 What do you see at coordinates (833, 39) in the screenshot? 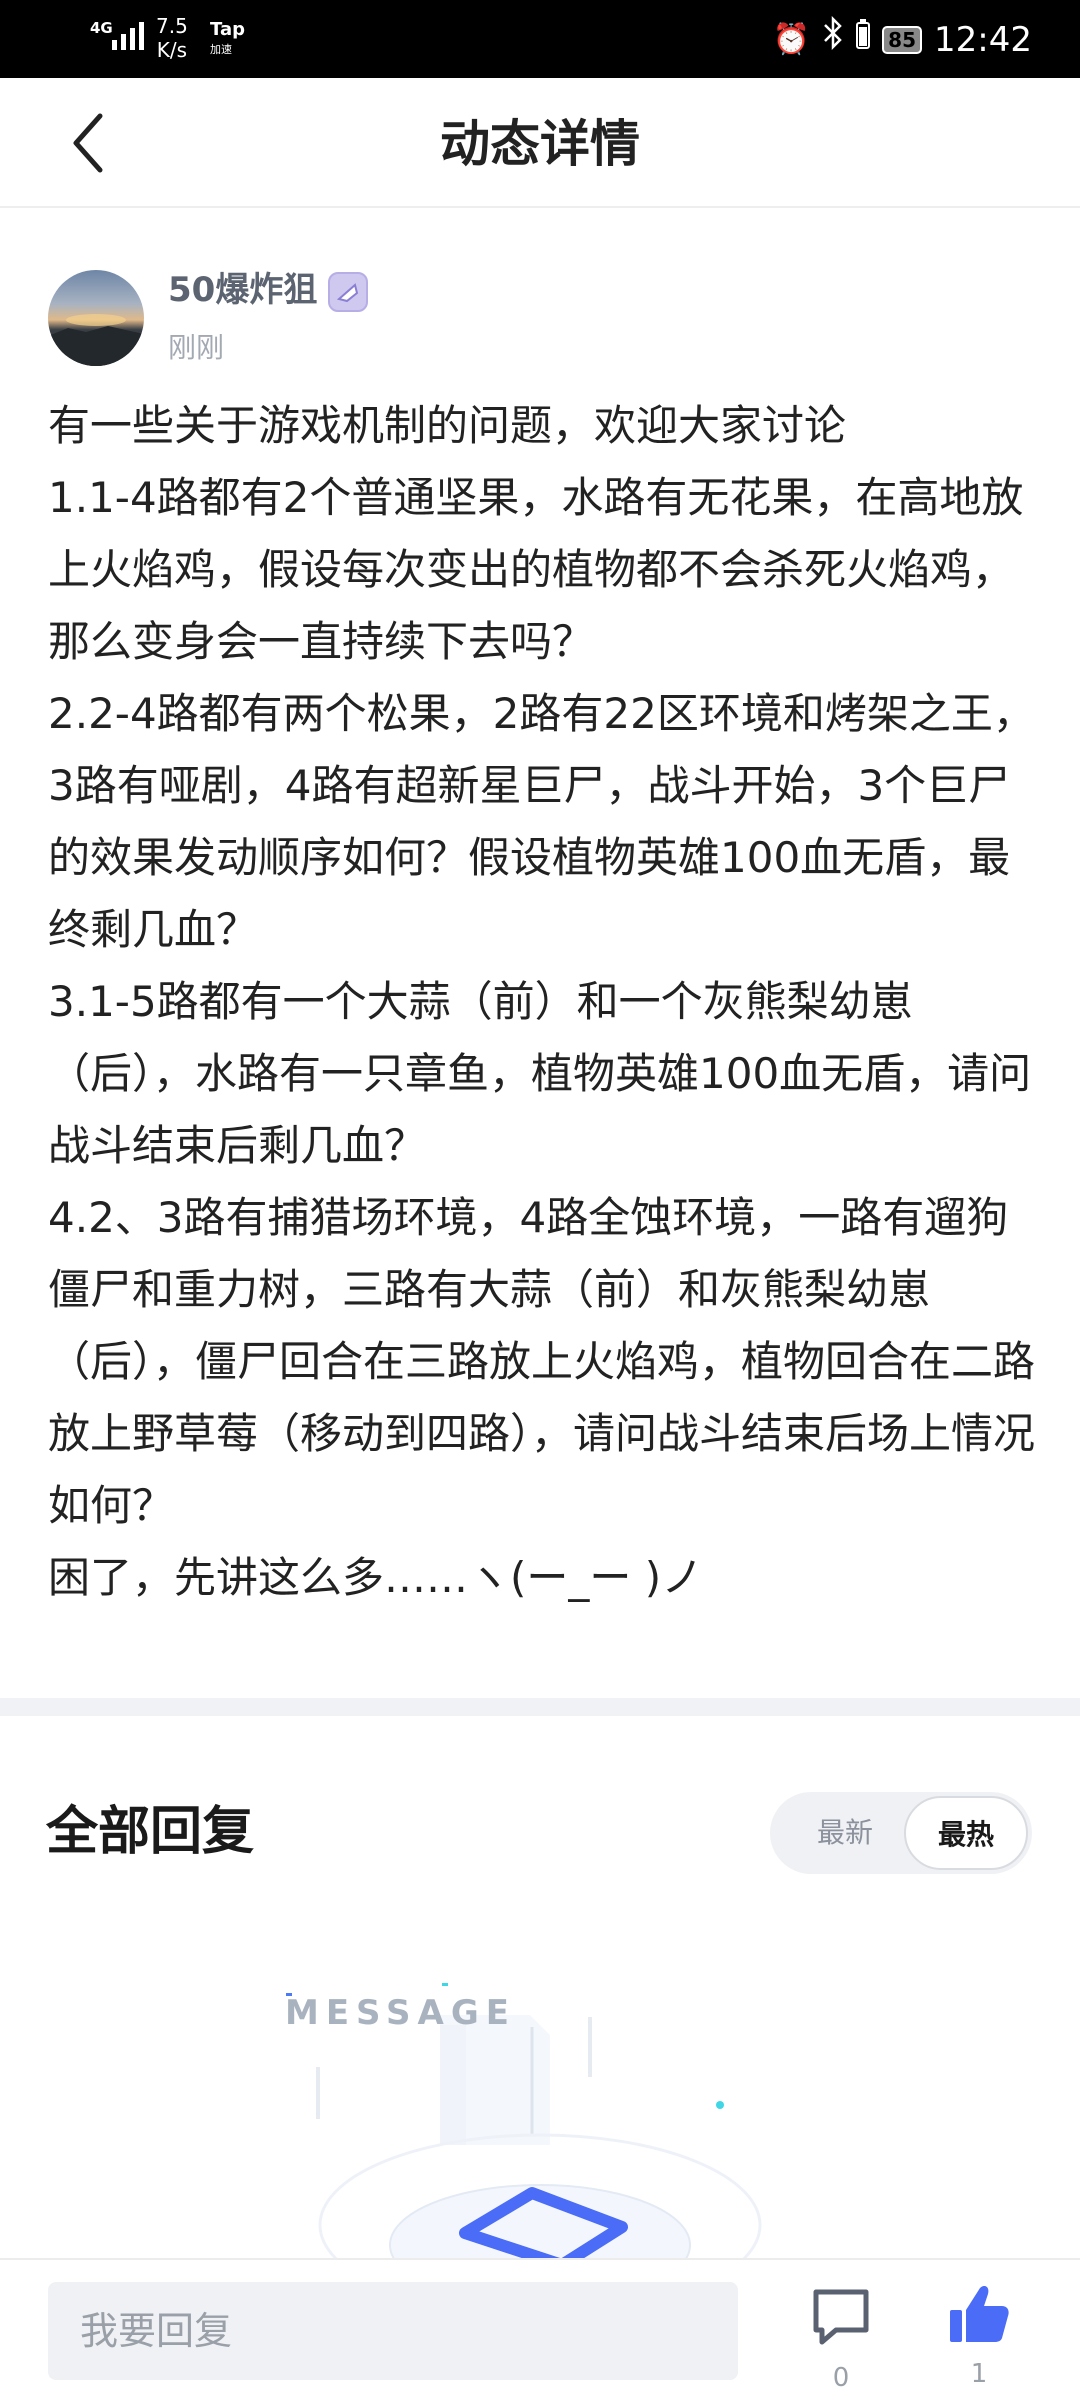
I see `bluetooth-icon` at bounding box center [833, 39].